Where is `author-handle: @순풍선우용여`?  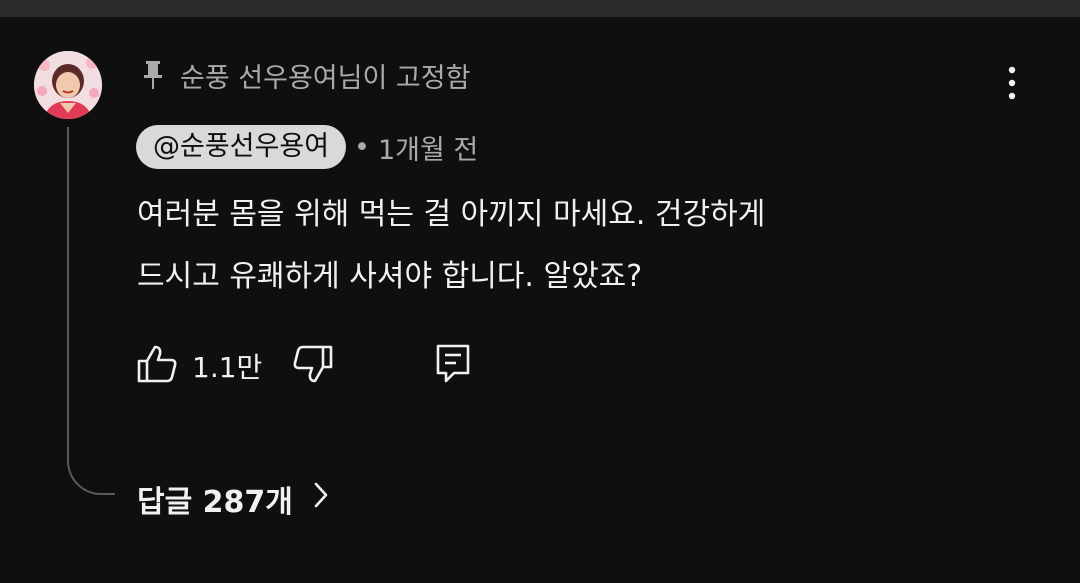
author-handle: @순풍선우용여 is located at coordinates (241, 147).